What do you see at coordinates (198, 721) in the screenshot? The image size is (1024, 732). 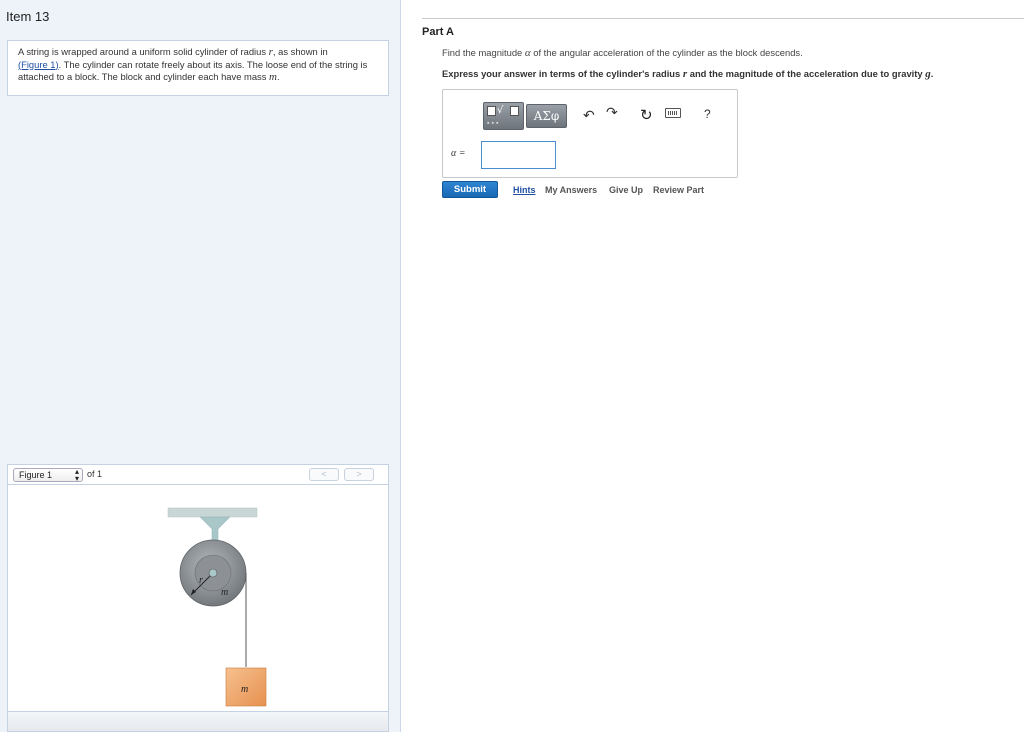 I see `figure-footer` at bounding box center [198, 721].